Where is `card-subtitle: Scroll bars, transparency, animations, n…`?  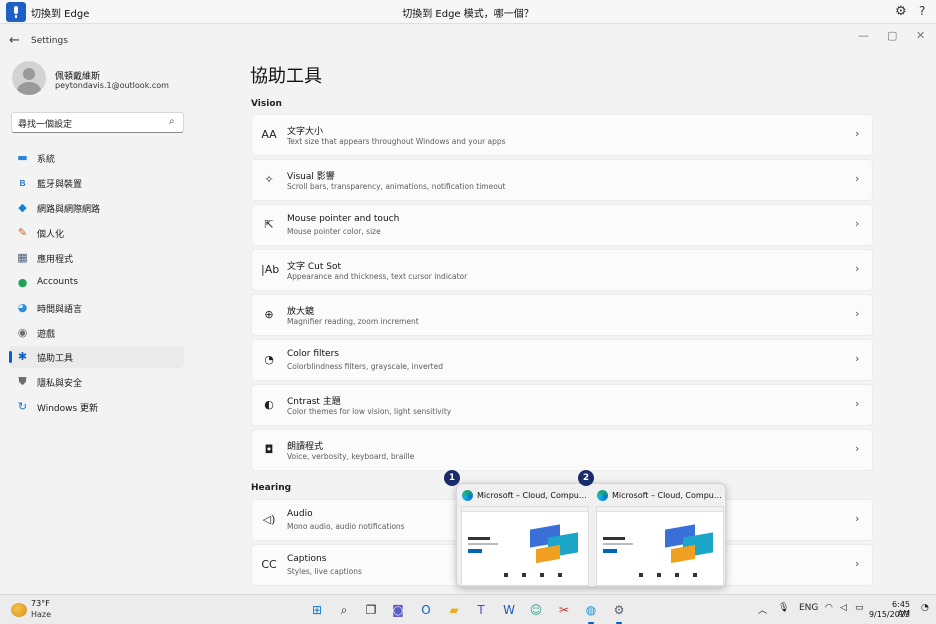
card-subtitle: Scroll bars, transparency, animations, n… is located at coordinates (396, 186).